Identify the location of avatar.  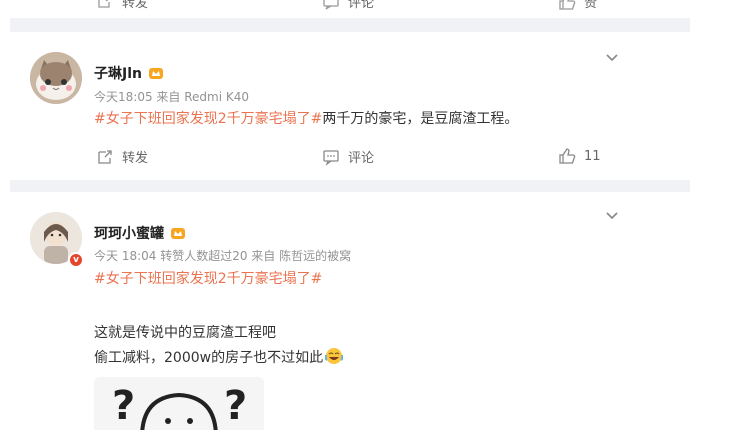
(56, 78).